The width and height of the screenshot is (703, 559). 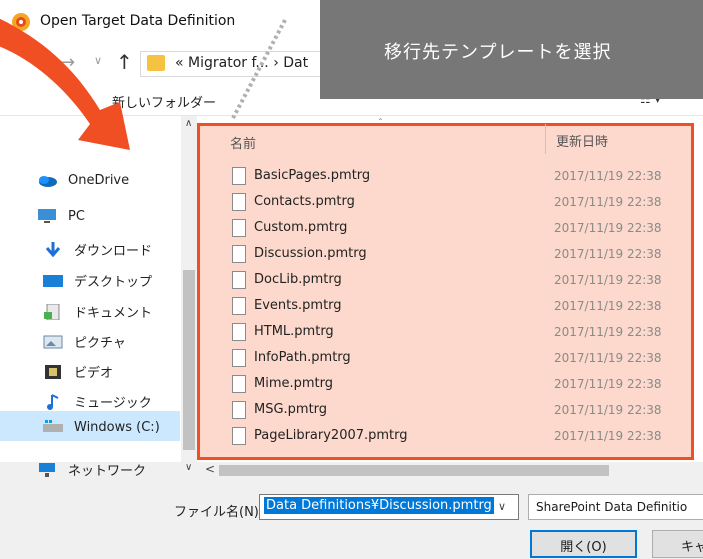 What do you see at coordinates (291, 409) in the screenshot?
I see `file-name: MSG.pmtrg` at bounding box center [291, 409].